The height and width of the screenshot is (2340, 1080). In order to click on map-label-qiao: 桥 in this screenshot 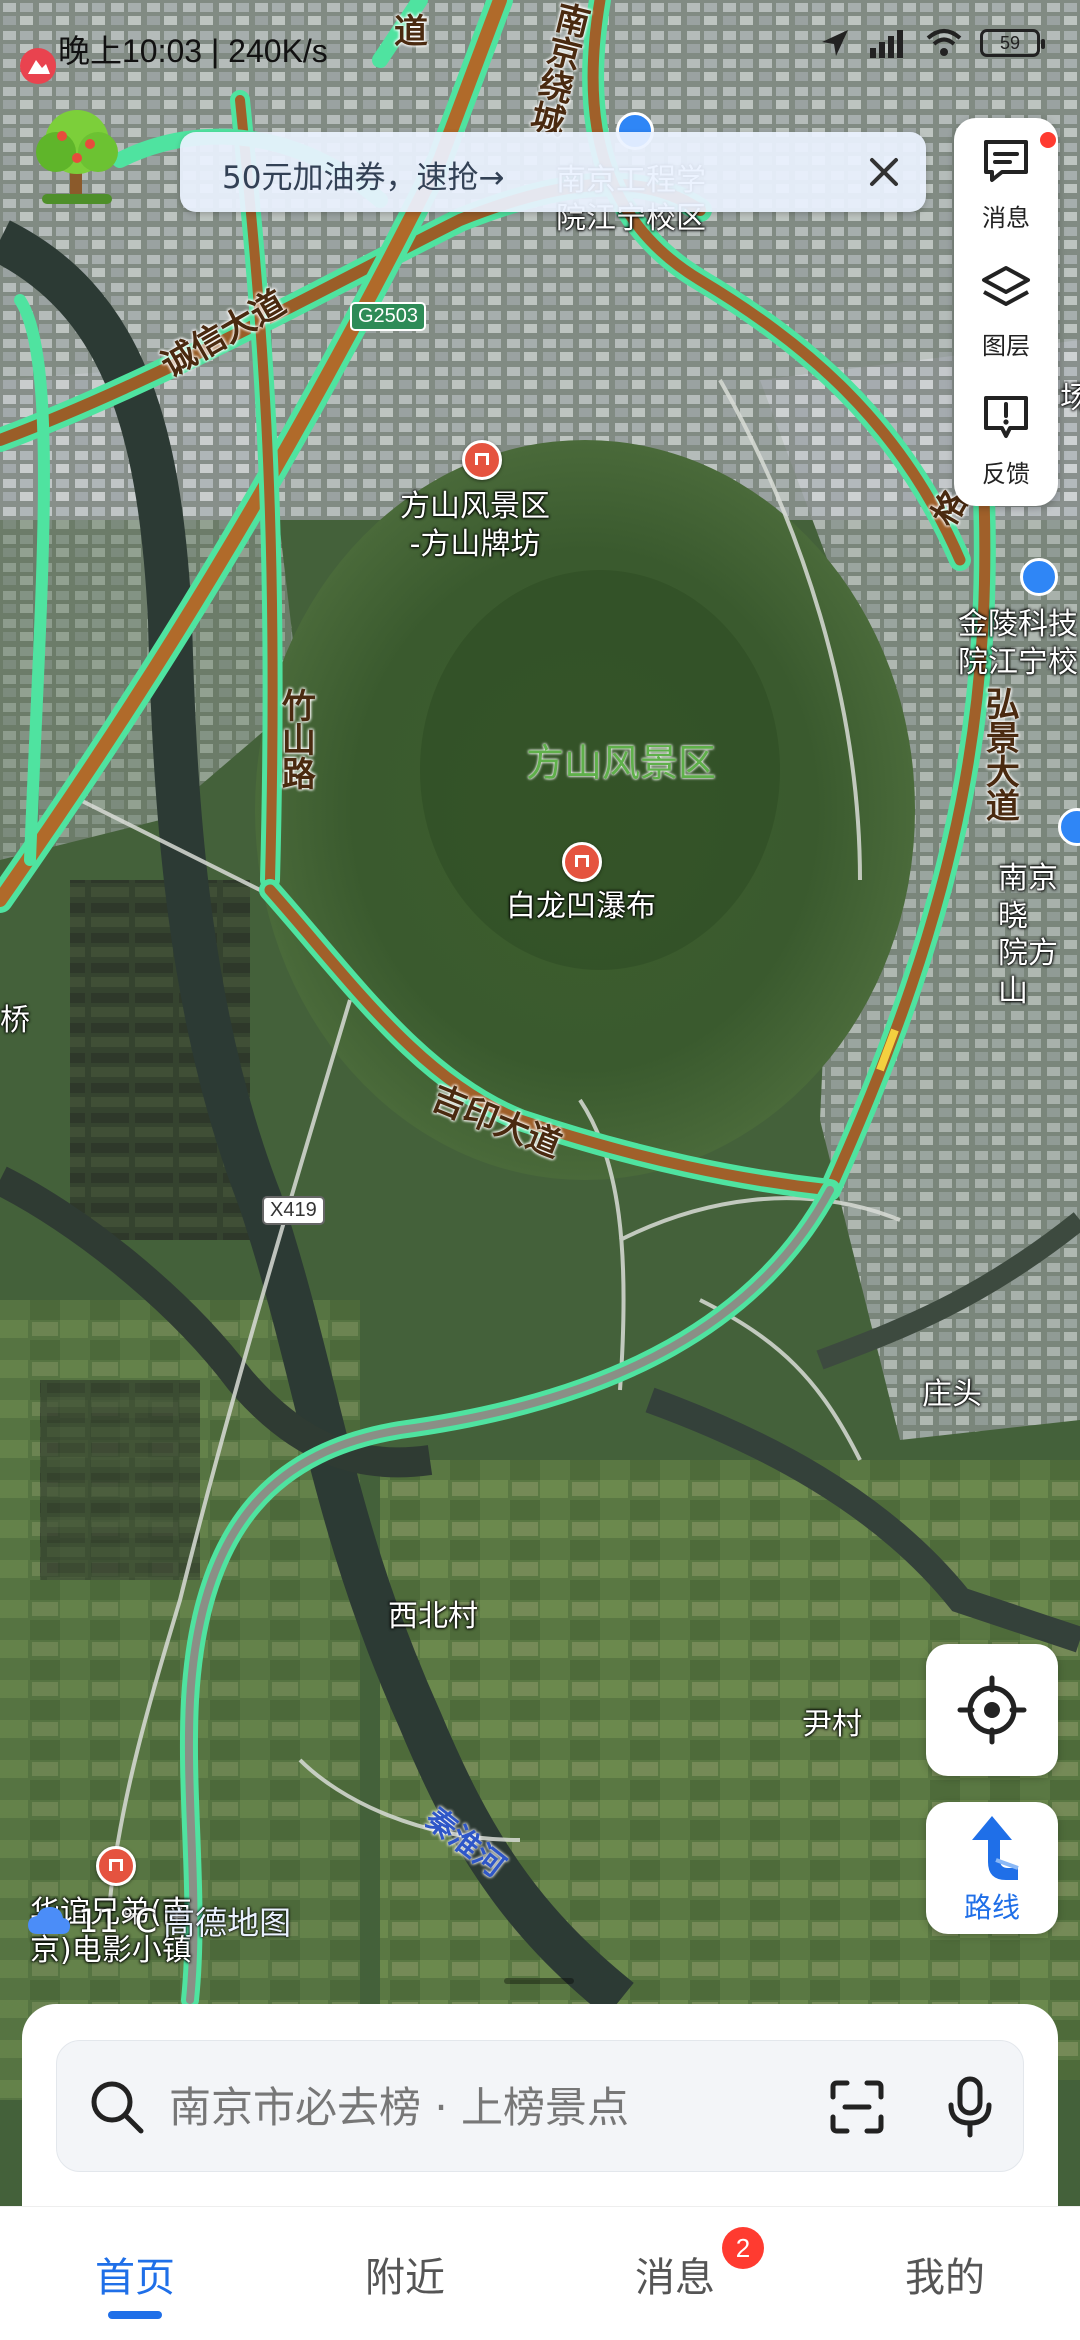, I will do `click(15, 1020)`.